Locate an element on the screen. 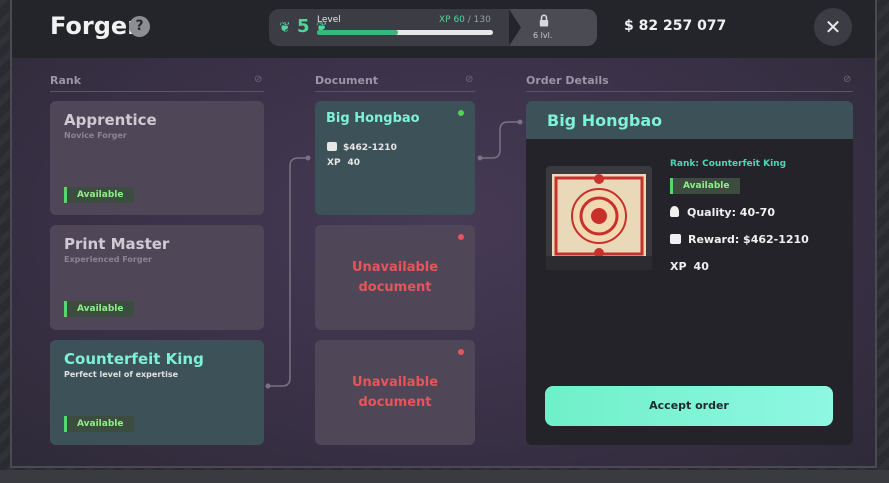 The image size is (889, 483). reward-value: $462-1210 is located at coordinates (370, 148).